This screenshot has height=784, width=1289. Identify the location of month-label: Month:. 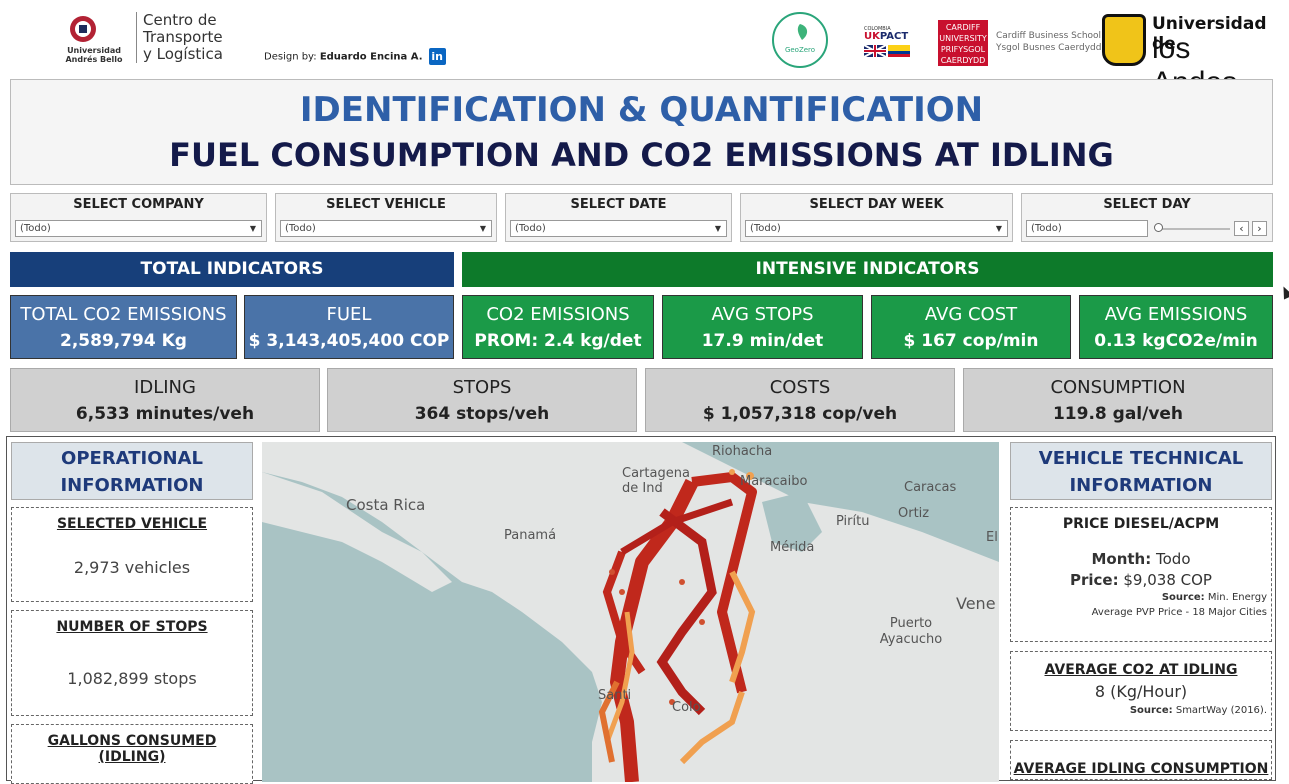
(1121, 559).